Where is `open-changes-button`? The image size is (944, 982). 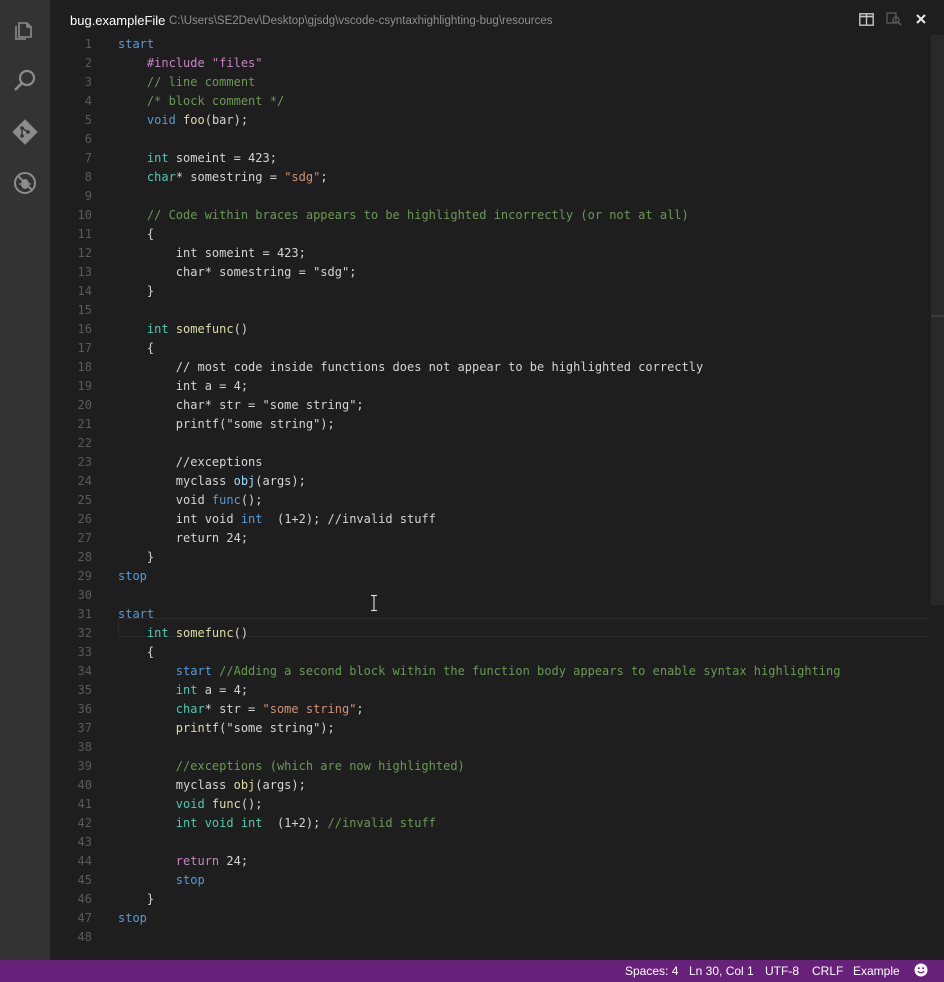 open-changes-button is located at coordinates (894, 19).